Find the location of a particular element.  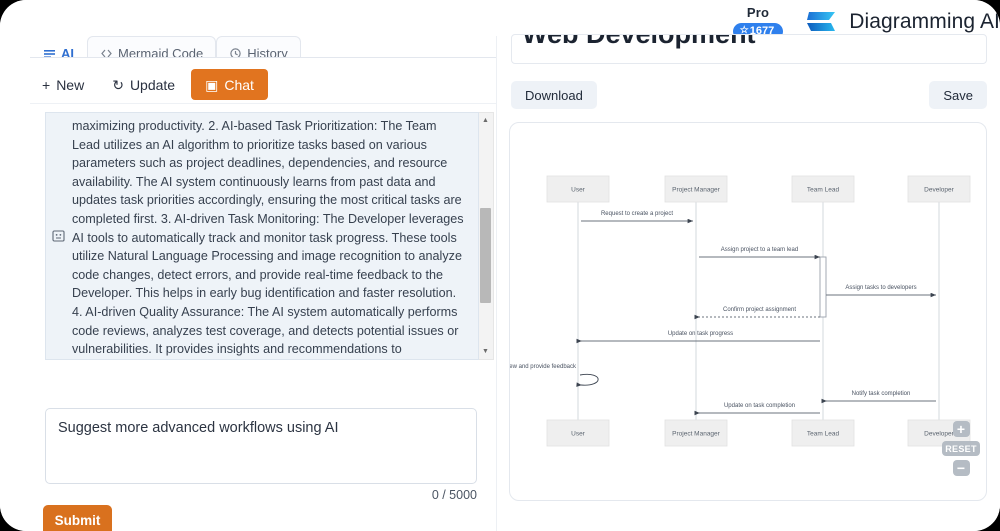

scroll-down-icon: ▼ is located at coordinates (485, 351).